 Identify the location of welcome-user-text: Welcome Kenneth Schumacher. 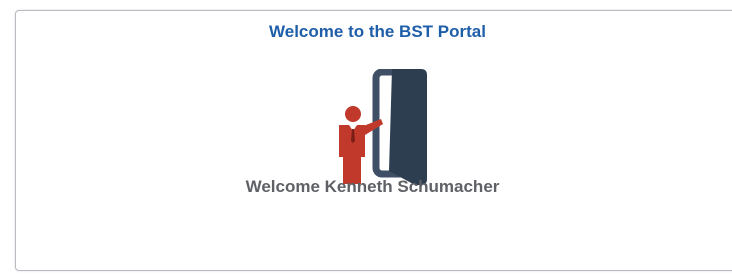
(372, 186).